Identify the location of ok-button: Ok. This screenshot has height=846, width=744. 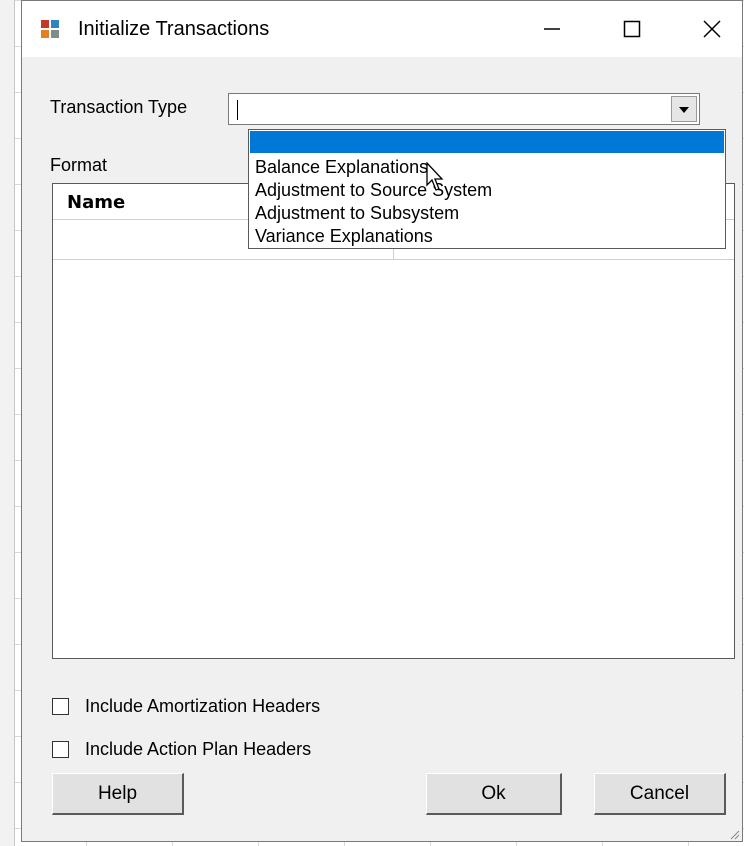
(494, 794).